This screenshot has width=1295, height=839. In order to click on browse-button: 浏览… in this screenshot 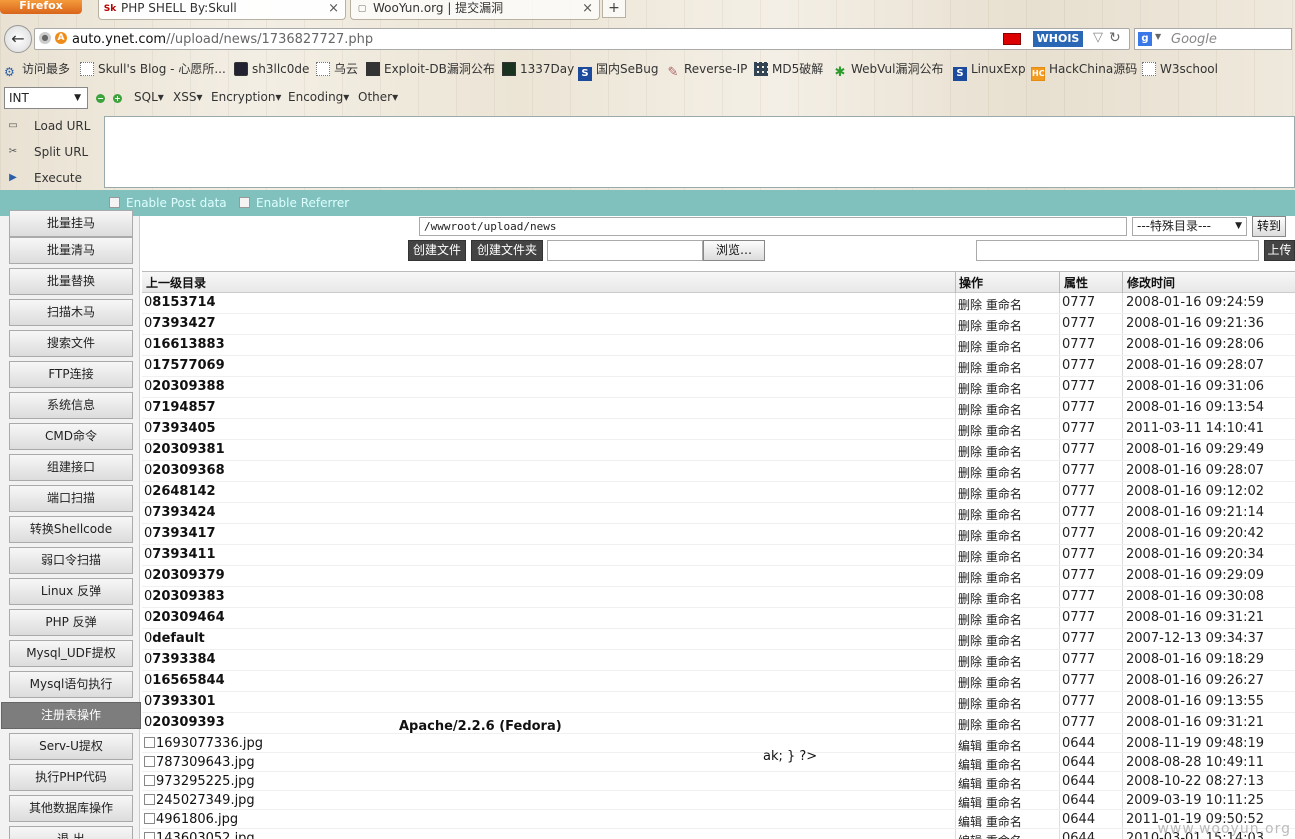, I will do `click(734, 250)`.